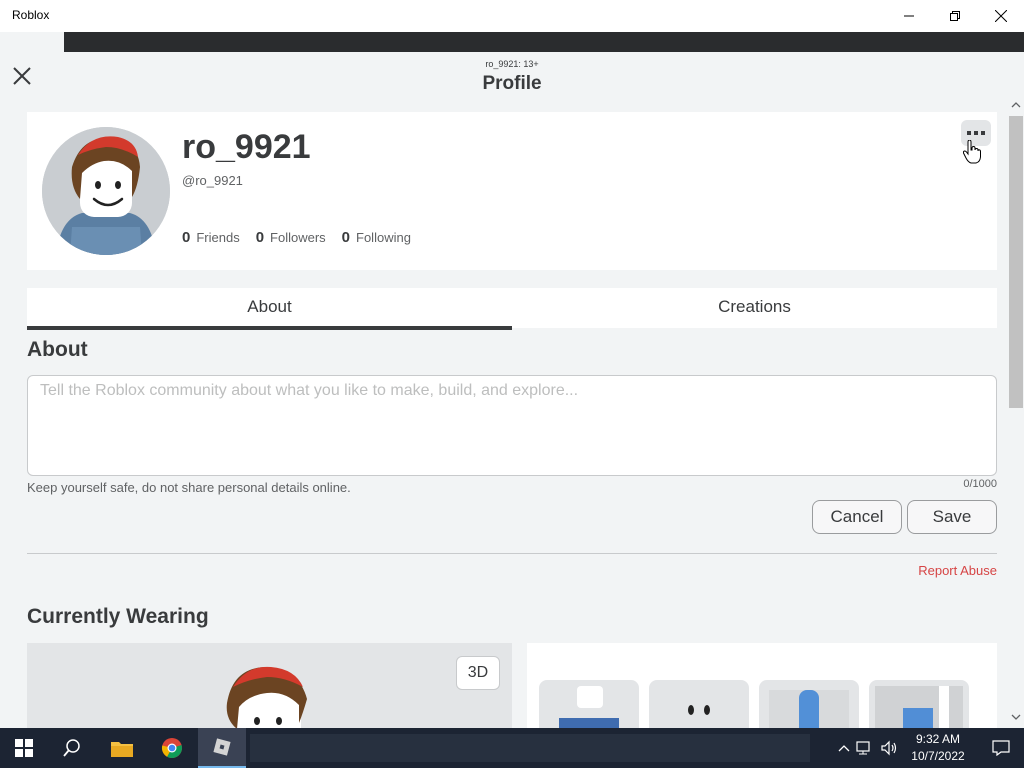  I want to click on restore-icon, so click(955, 16).